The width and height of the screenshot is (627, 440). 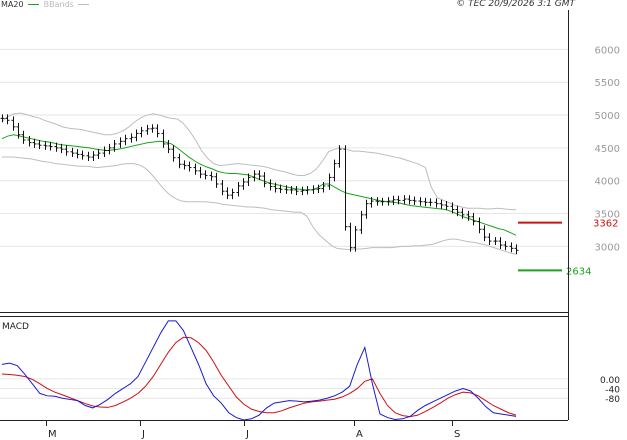 What do you see at coordinates (607, 247) in the screenshot?
I see `price-y-tick-label: 3000` at bounding box center [607, 247].